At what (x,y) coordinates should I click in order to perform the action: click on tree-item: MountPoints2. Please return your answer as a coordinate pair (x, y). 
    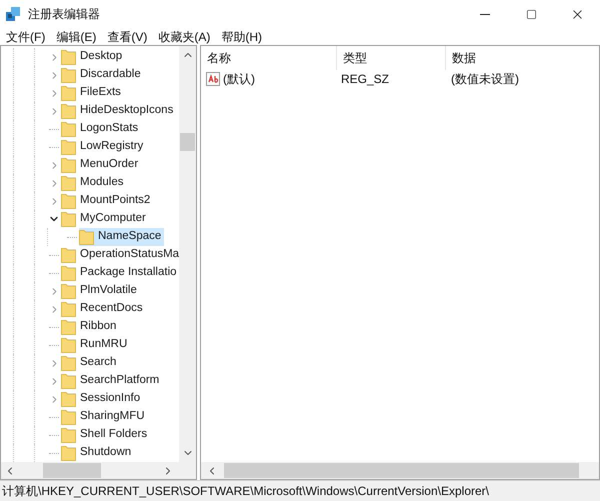
    Looking at the image, I should click on (107, 201).